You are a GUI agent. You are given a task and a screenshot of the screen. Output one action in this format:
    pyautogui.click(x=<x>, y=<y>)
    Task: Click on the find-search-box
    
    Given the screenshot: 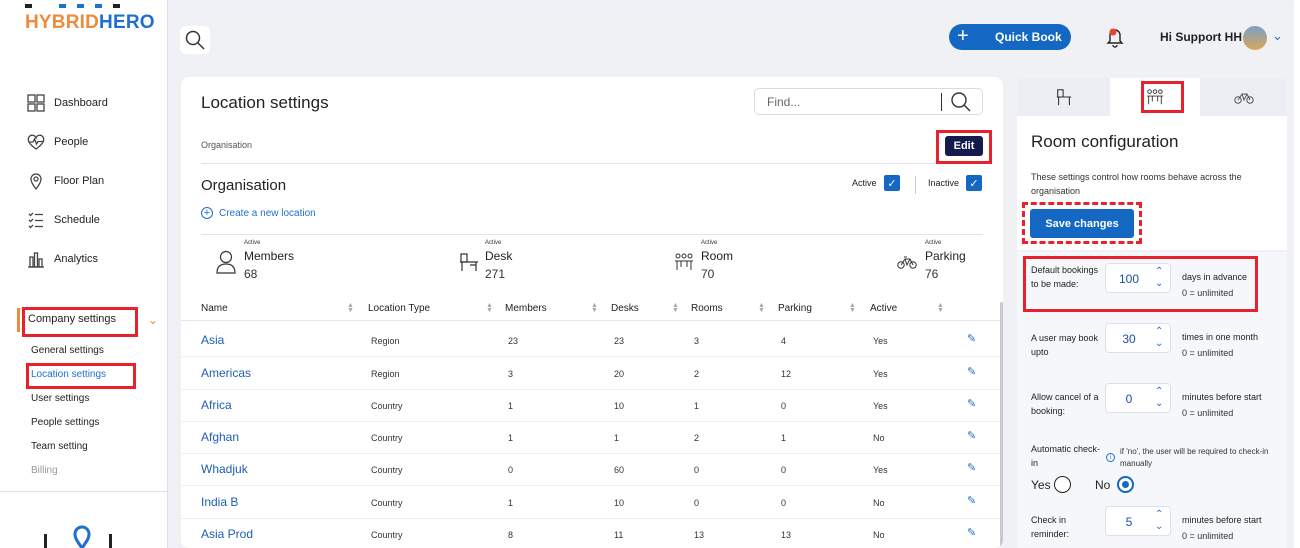 What is the action you would take?
    pyautogui.click(x=868, y=101)
    